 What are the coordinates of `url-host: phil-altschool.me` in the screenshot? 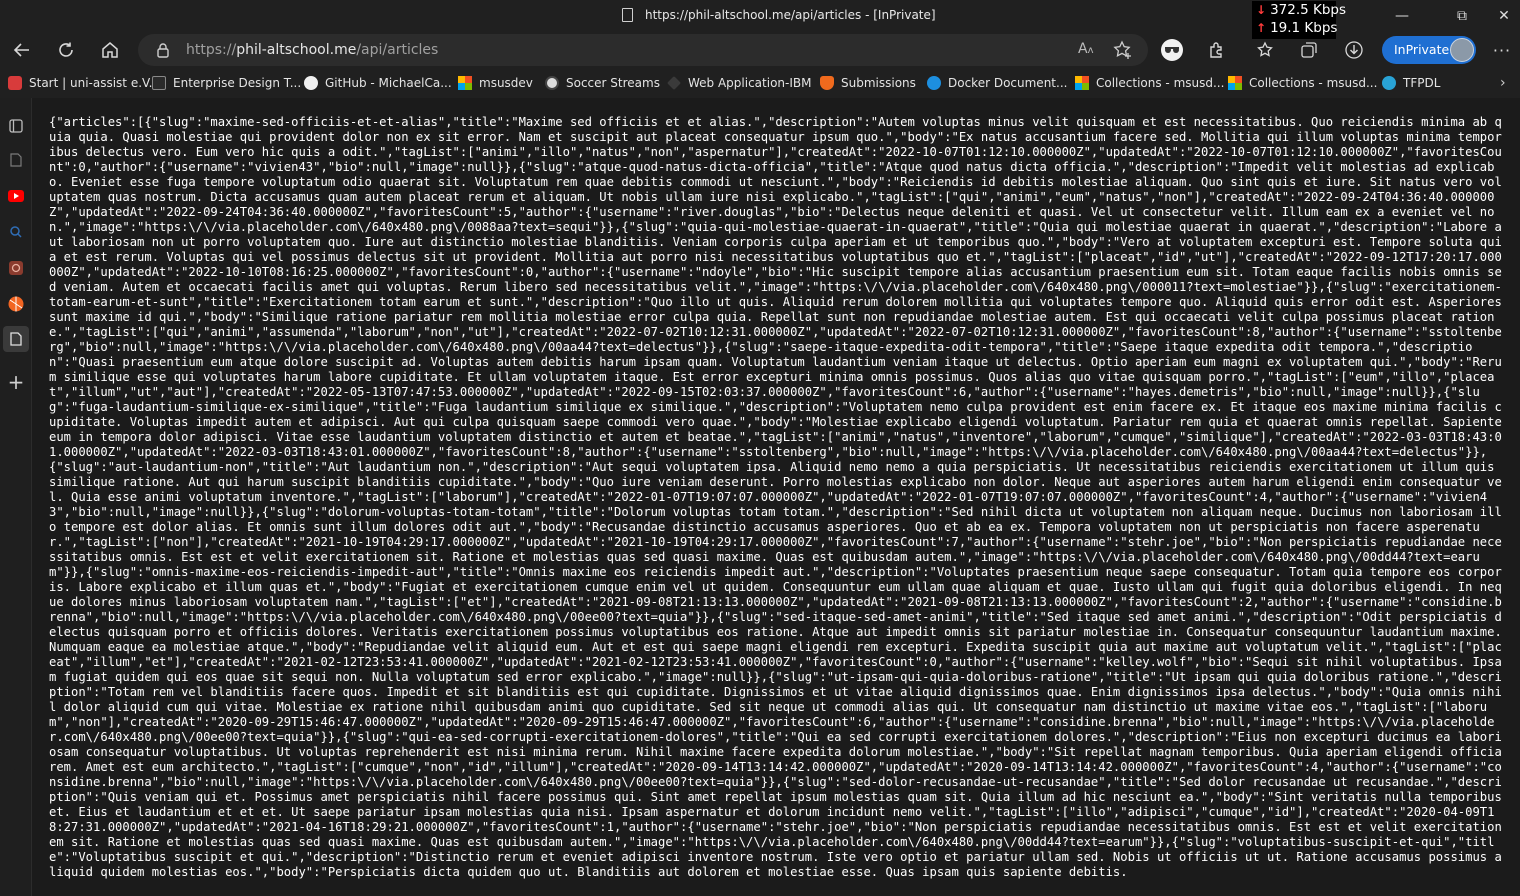 It's located at (296, 50).